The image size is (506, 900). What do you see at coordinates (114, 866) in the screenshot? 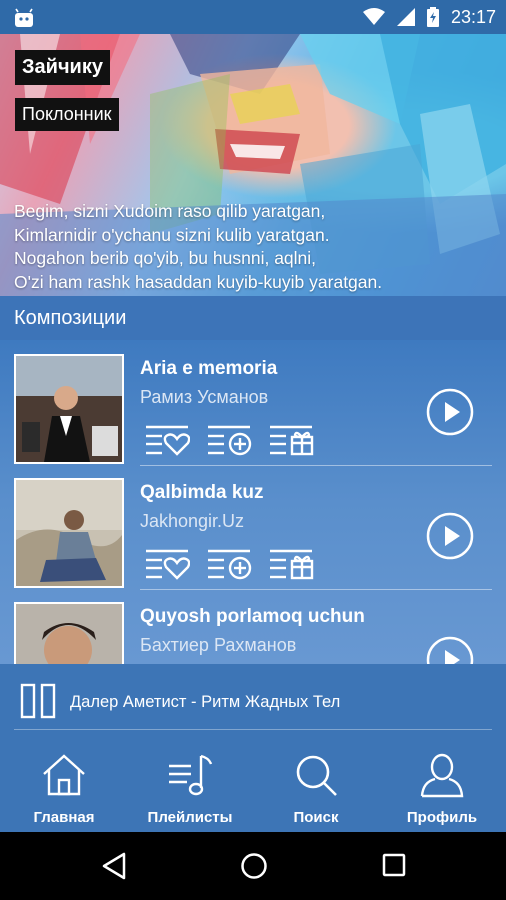
I see `back-icon` at bounding box center [114, 866].